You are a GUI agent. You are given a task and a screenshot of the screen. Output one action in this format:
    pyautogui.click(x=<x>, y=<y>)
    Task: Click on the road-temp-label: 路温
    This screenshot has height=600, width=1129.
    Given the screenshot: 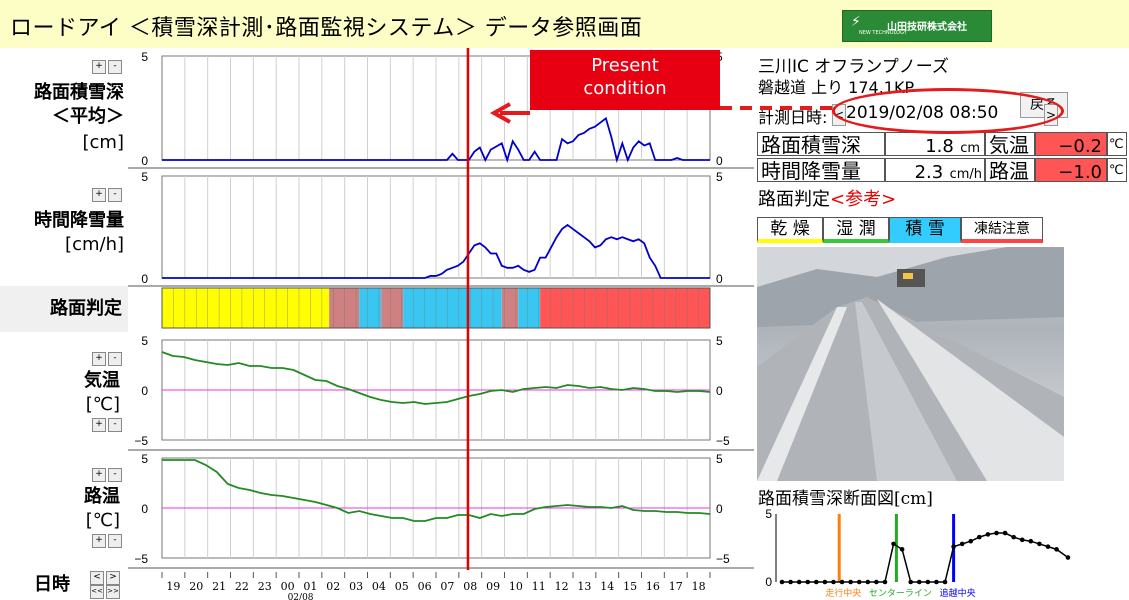 What is the action you would take?
    pyautogui.click(x=102, y=496)
    